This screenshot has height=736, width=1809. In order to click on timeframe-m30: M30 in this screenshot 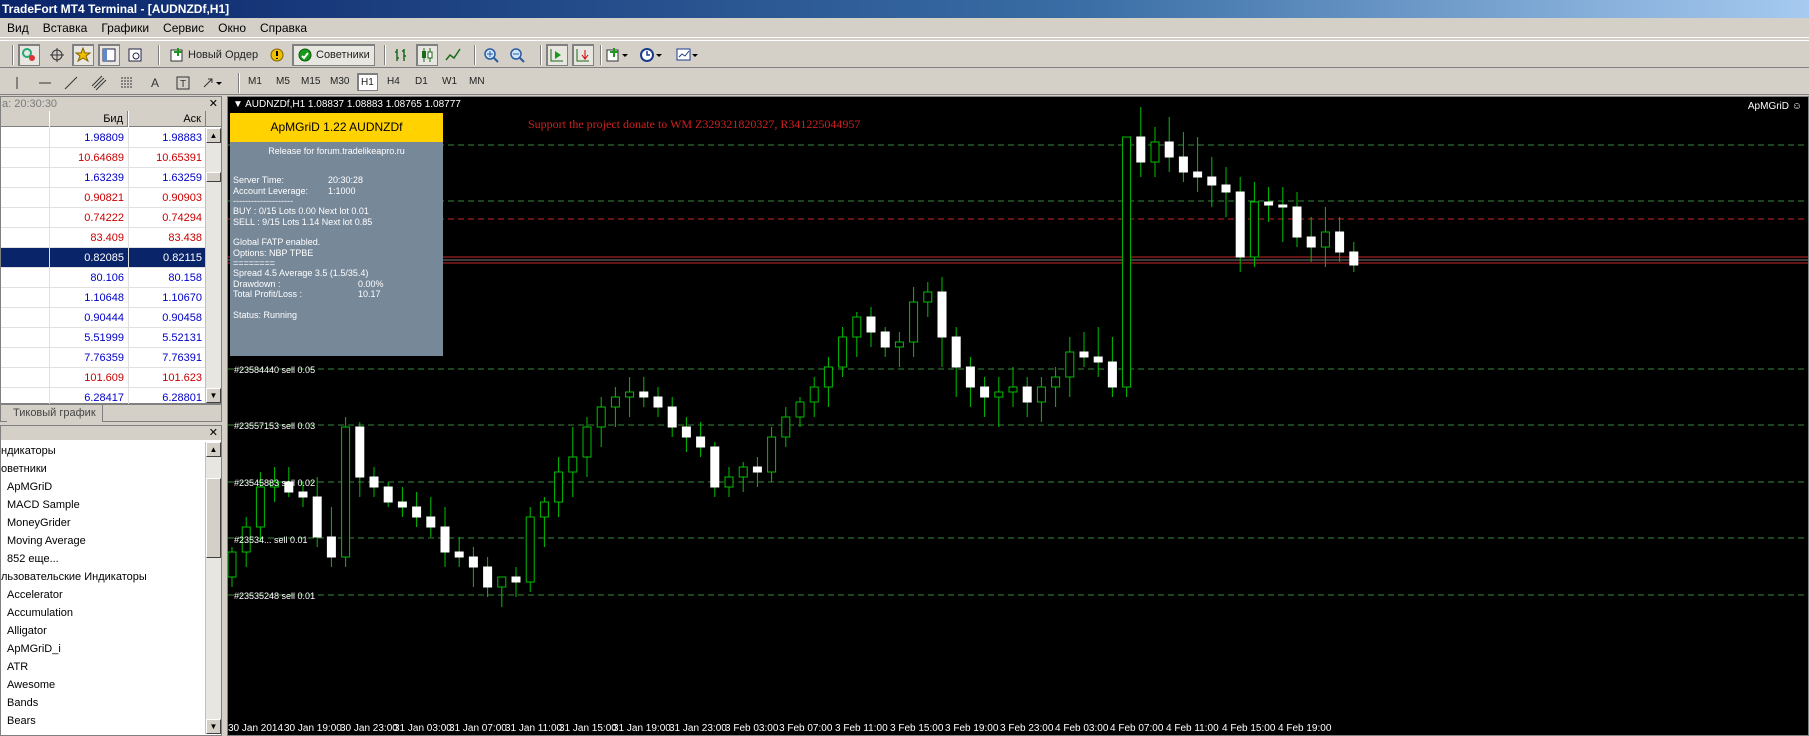, I will do `click(339, 82)`.